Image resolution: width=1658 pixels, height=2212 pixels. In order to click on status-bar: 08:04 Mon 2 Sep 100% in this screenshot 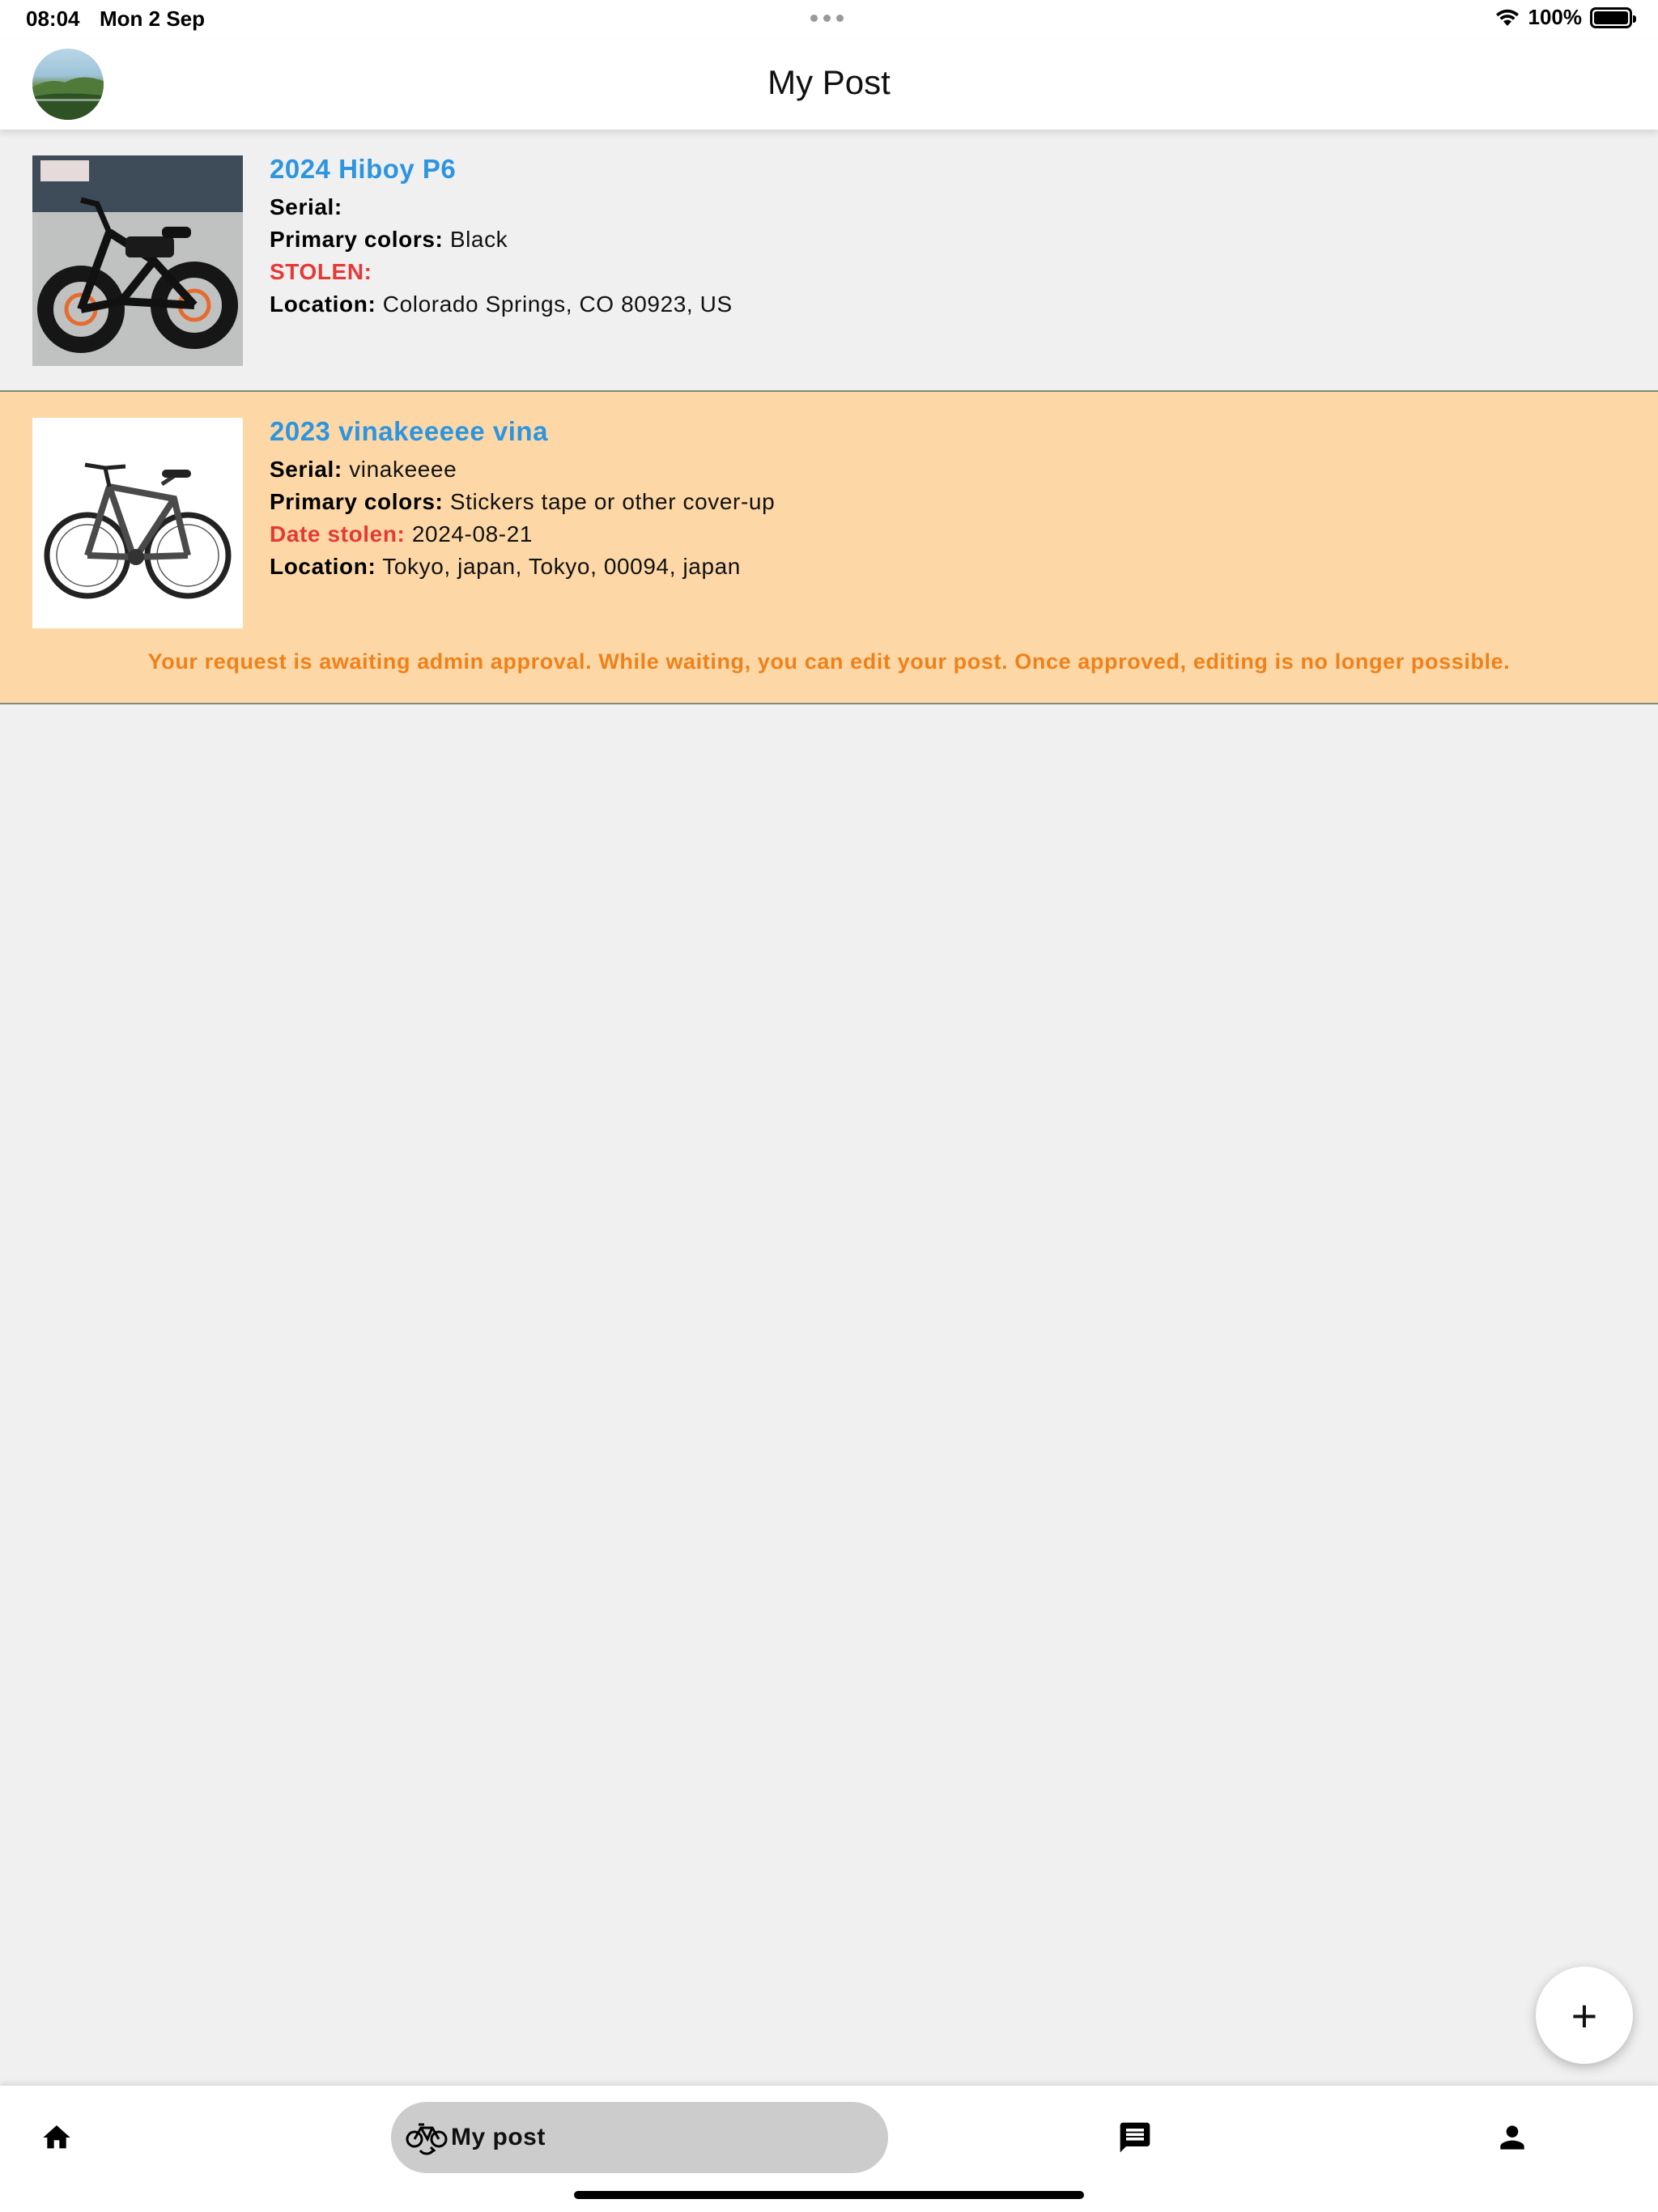, I will do `click(829, 20)`.